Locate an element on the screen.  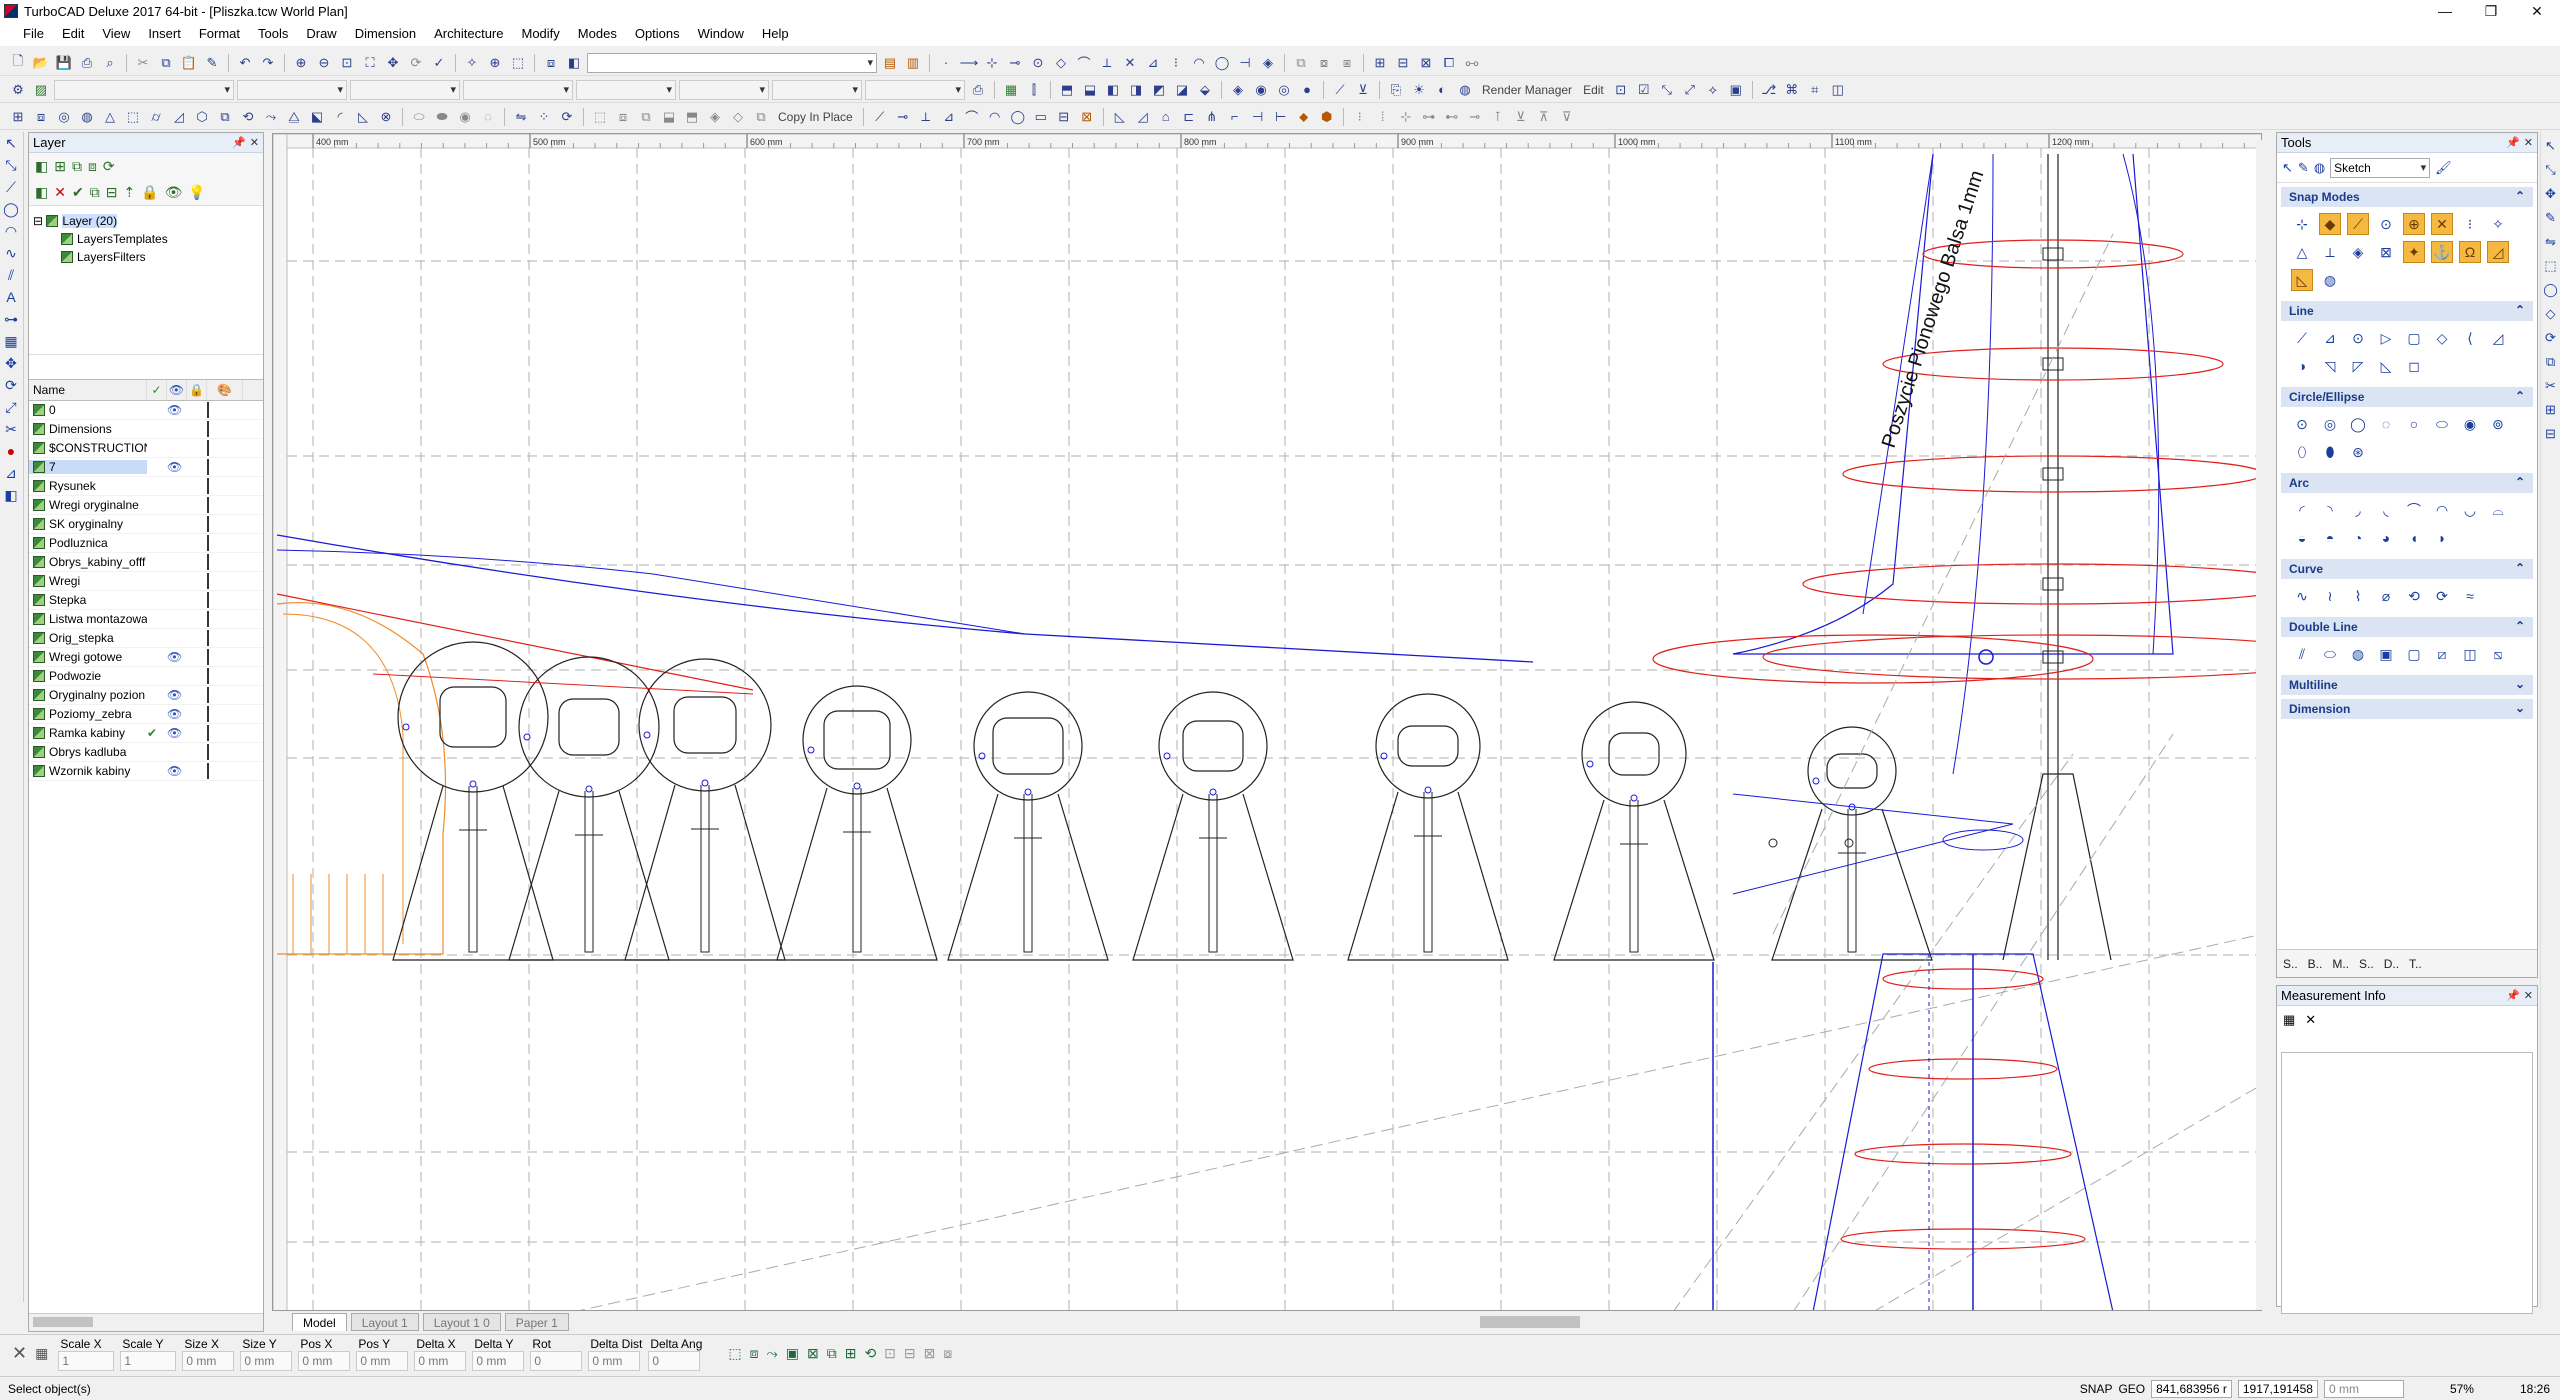
tool-icon: ◻ is located at coordinates (2414, 366).